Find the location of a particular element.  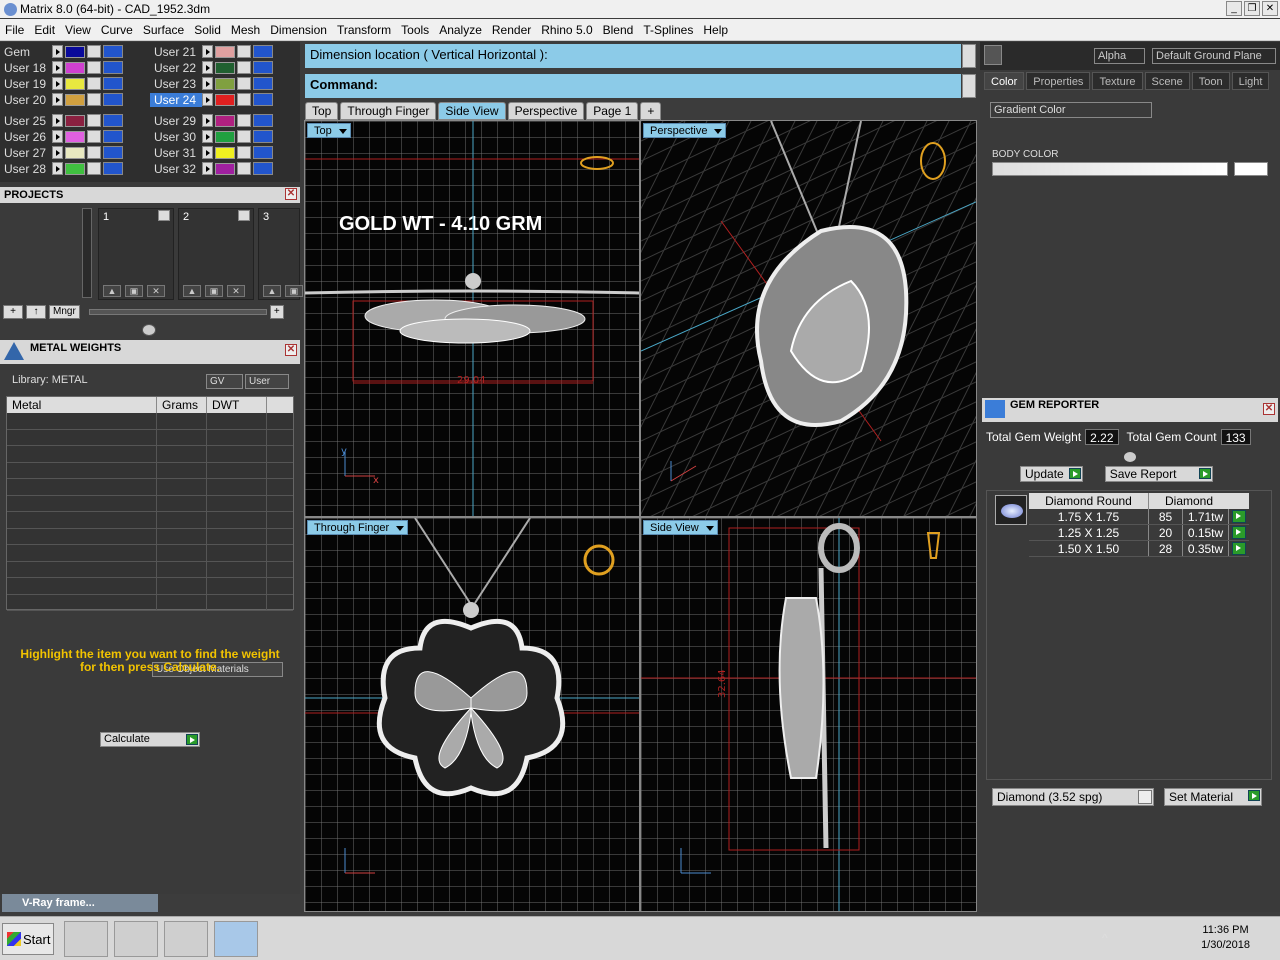

update-button: Update is located at coordinates (1051, 474).